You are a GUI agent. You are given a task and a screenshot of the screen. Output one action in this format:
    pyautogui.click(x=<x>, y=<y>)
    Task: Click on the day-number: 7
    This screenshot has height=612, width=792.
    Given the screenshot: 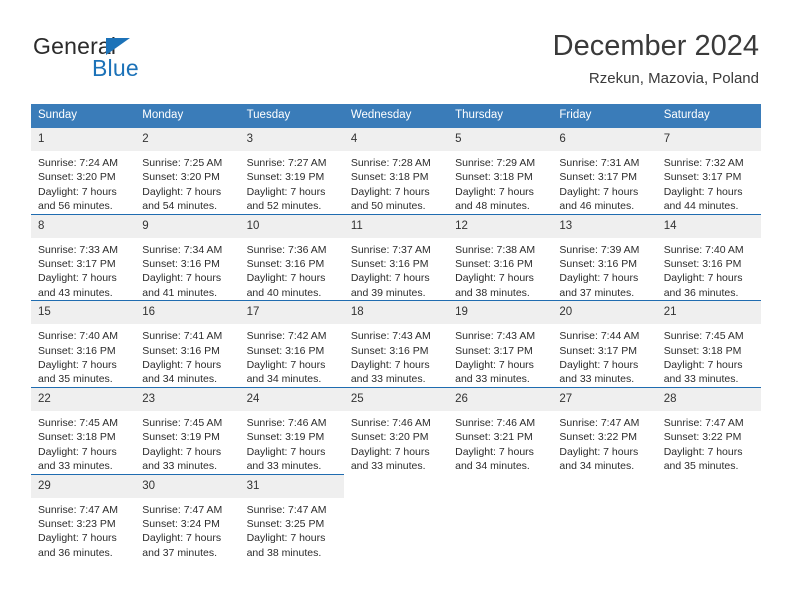 What is the action you would take?
    pyautogui.click(x=708, y=139)
    